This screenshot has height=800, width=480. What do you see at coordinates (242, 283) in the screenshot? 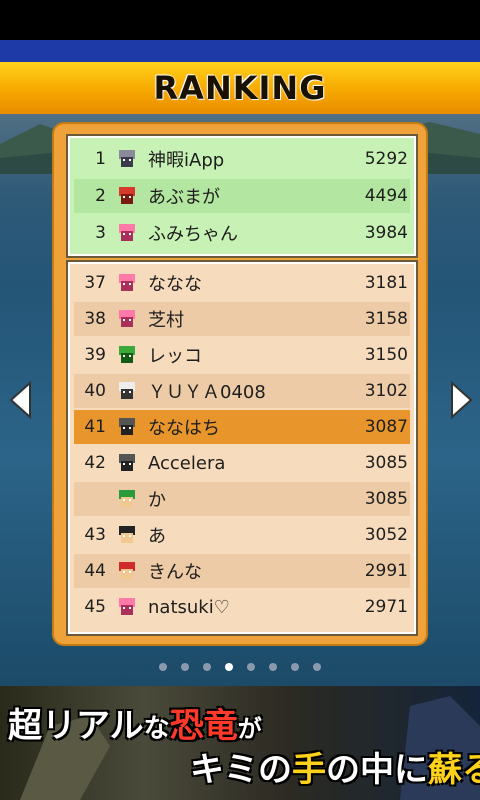
I see `nearby_ranks-row: 37 ななな 3181` at bounding box center [242, 283].